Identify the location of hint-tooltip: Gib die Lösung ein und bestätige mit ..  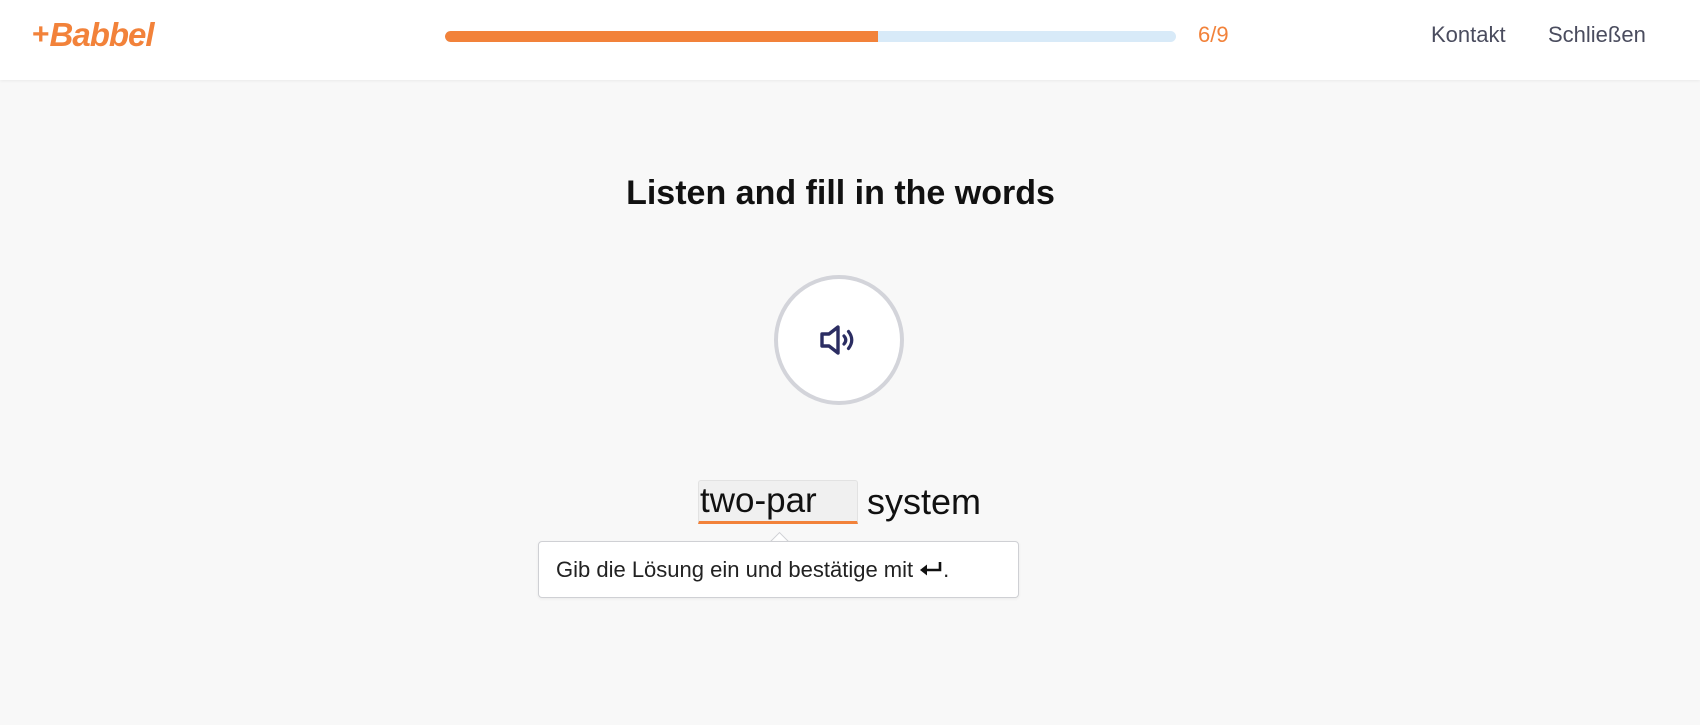
(778, 569).